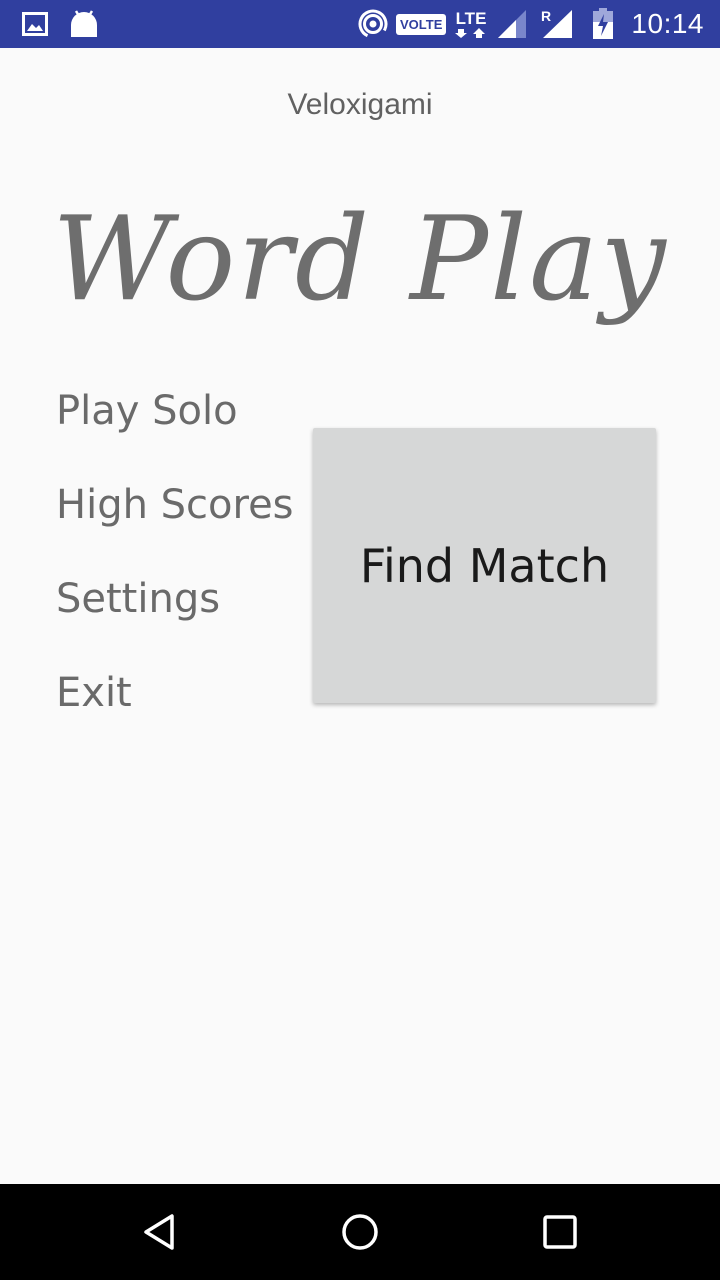  I want to click on volte-badge: VOLTE, so click(421, 24).